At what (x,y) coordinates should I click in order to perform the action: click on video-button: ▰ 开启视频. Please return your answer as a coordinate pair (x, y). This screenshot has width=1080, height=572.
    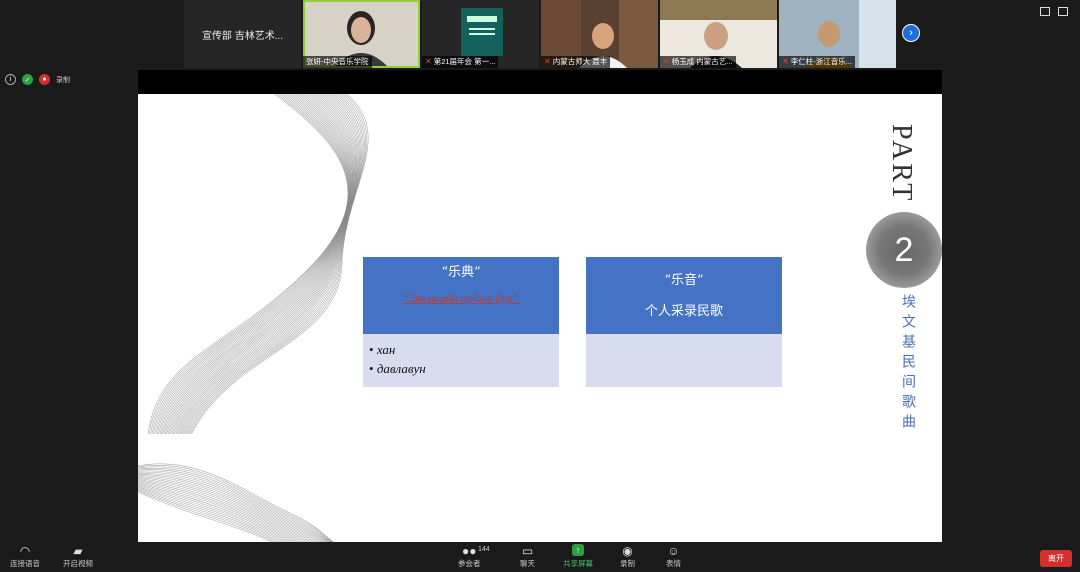
    Looking at the image, I should click on (78, 556).